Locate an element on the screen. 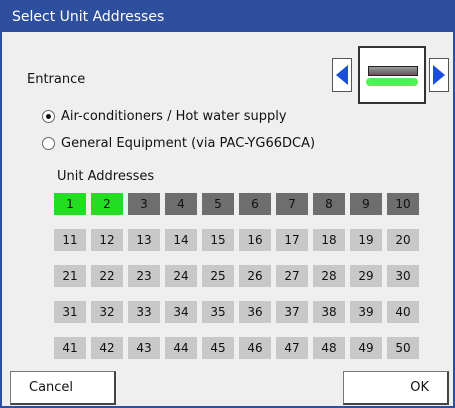 The image size is (455, 408). radio-general-equipment: General Equipment (via PAC-YG66DCA) is located at coordinates (178, 143).